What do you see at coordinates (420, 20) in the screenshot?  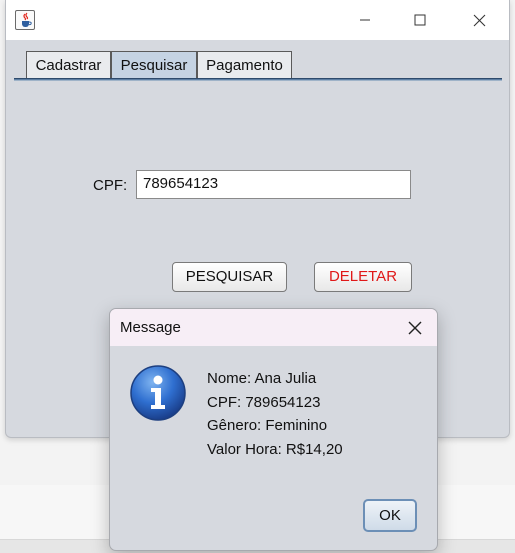 I see `maximize-icon` at bounding box center [420, 20].